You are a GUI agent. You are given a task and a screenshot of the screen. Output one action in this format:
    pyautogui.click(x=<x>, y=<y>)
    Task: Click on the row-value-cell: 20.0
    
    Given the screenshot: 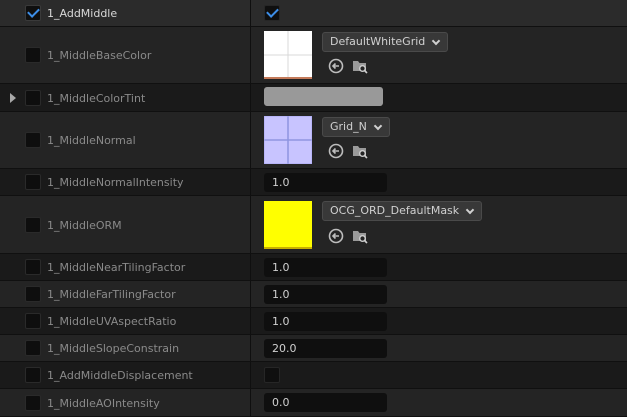 What is the action you would take?
    pyautogui.click(x=439, y=348)
    